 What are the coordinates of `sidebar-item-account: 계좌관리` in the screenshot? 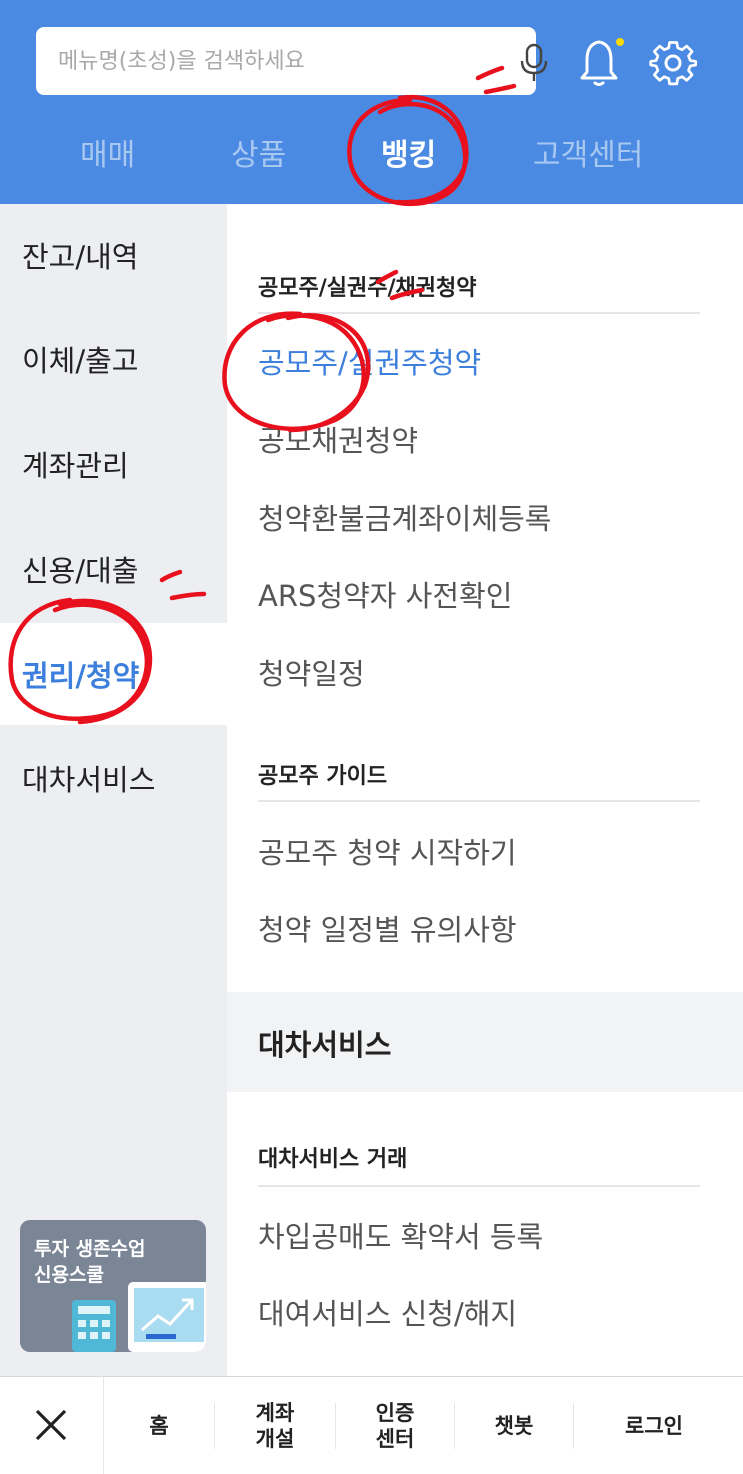 It's located at (113, 464).